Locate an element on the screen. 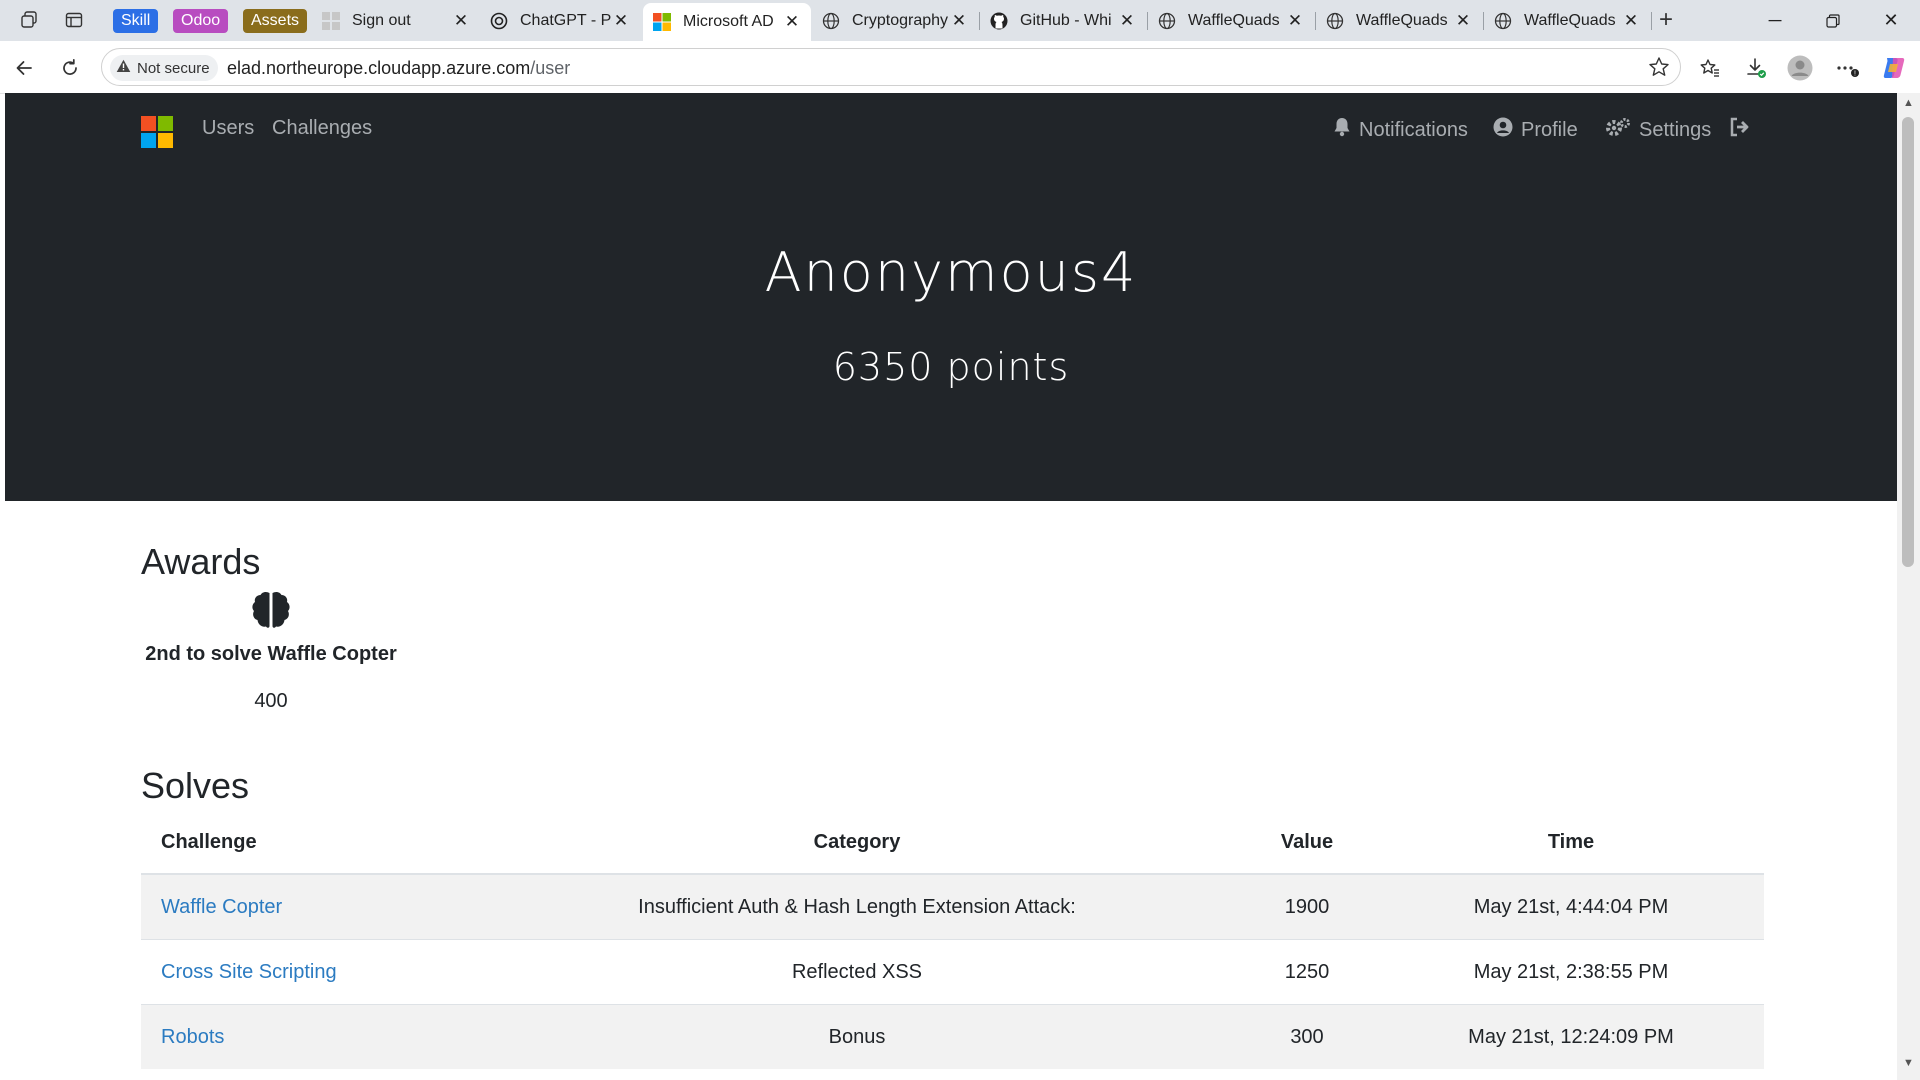  award-item: 2nd to solve Waffle Copter 400 is located at coordinates (271, 651).